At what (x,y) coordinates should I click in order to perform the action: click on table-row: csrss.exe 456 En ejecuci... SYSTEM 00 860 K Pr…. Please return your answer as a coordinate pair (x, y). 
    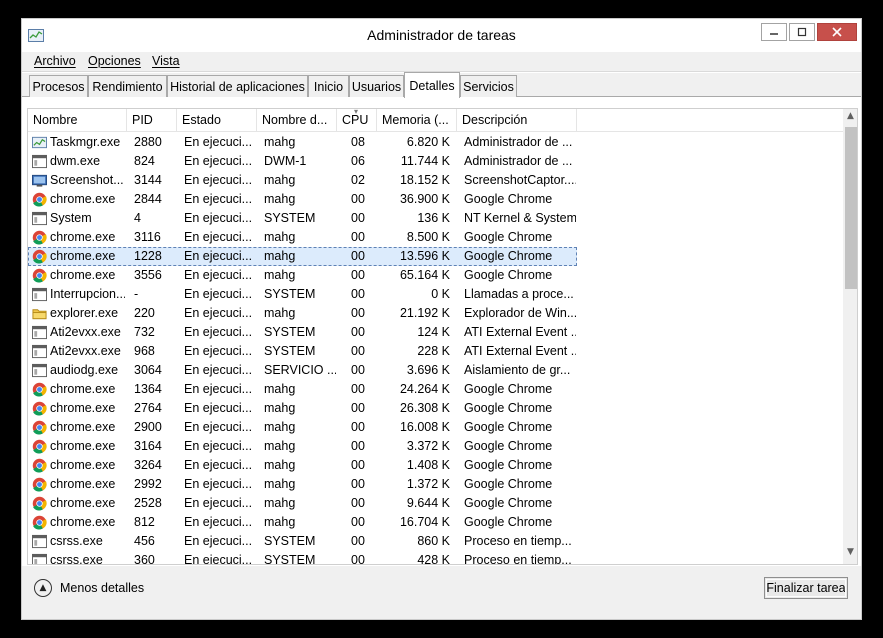
    Looking at the image, I should click on (435, 541).